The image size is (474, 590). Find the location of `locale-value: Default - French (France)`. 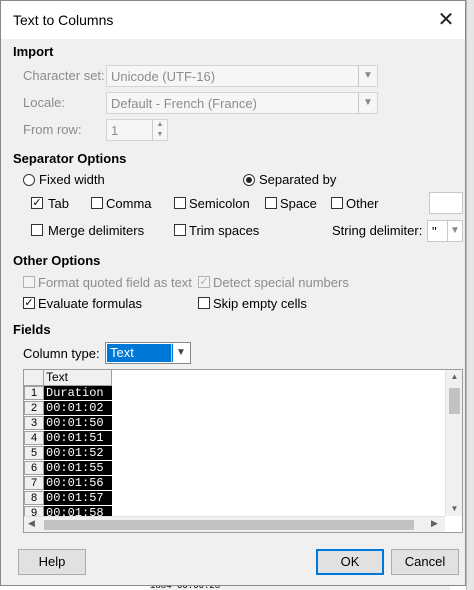

locale-value: Default - French (France) is located at coordinates (184, 103).